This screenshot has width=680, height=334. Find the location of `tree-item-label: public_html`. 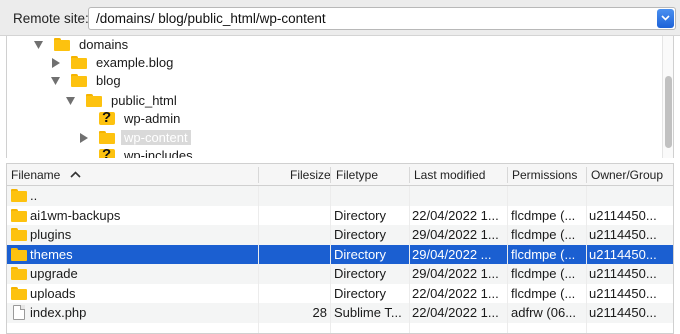

tree-item-label: public_html is located at coordinates (144, 100).